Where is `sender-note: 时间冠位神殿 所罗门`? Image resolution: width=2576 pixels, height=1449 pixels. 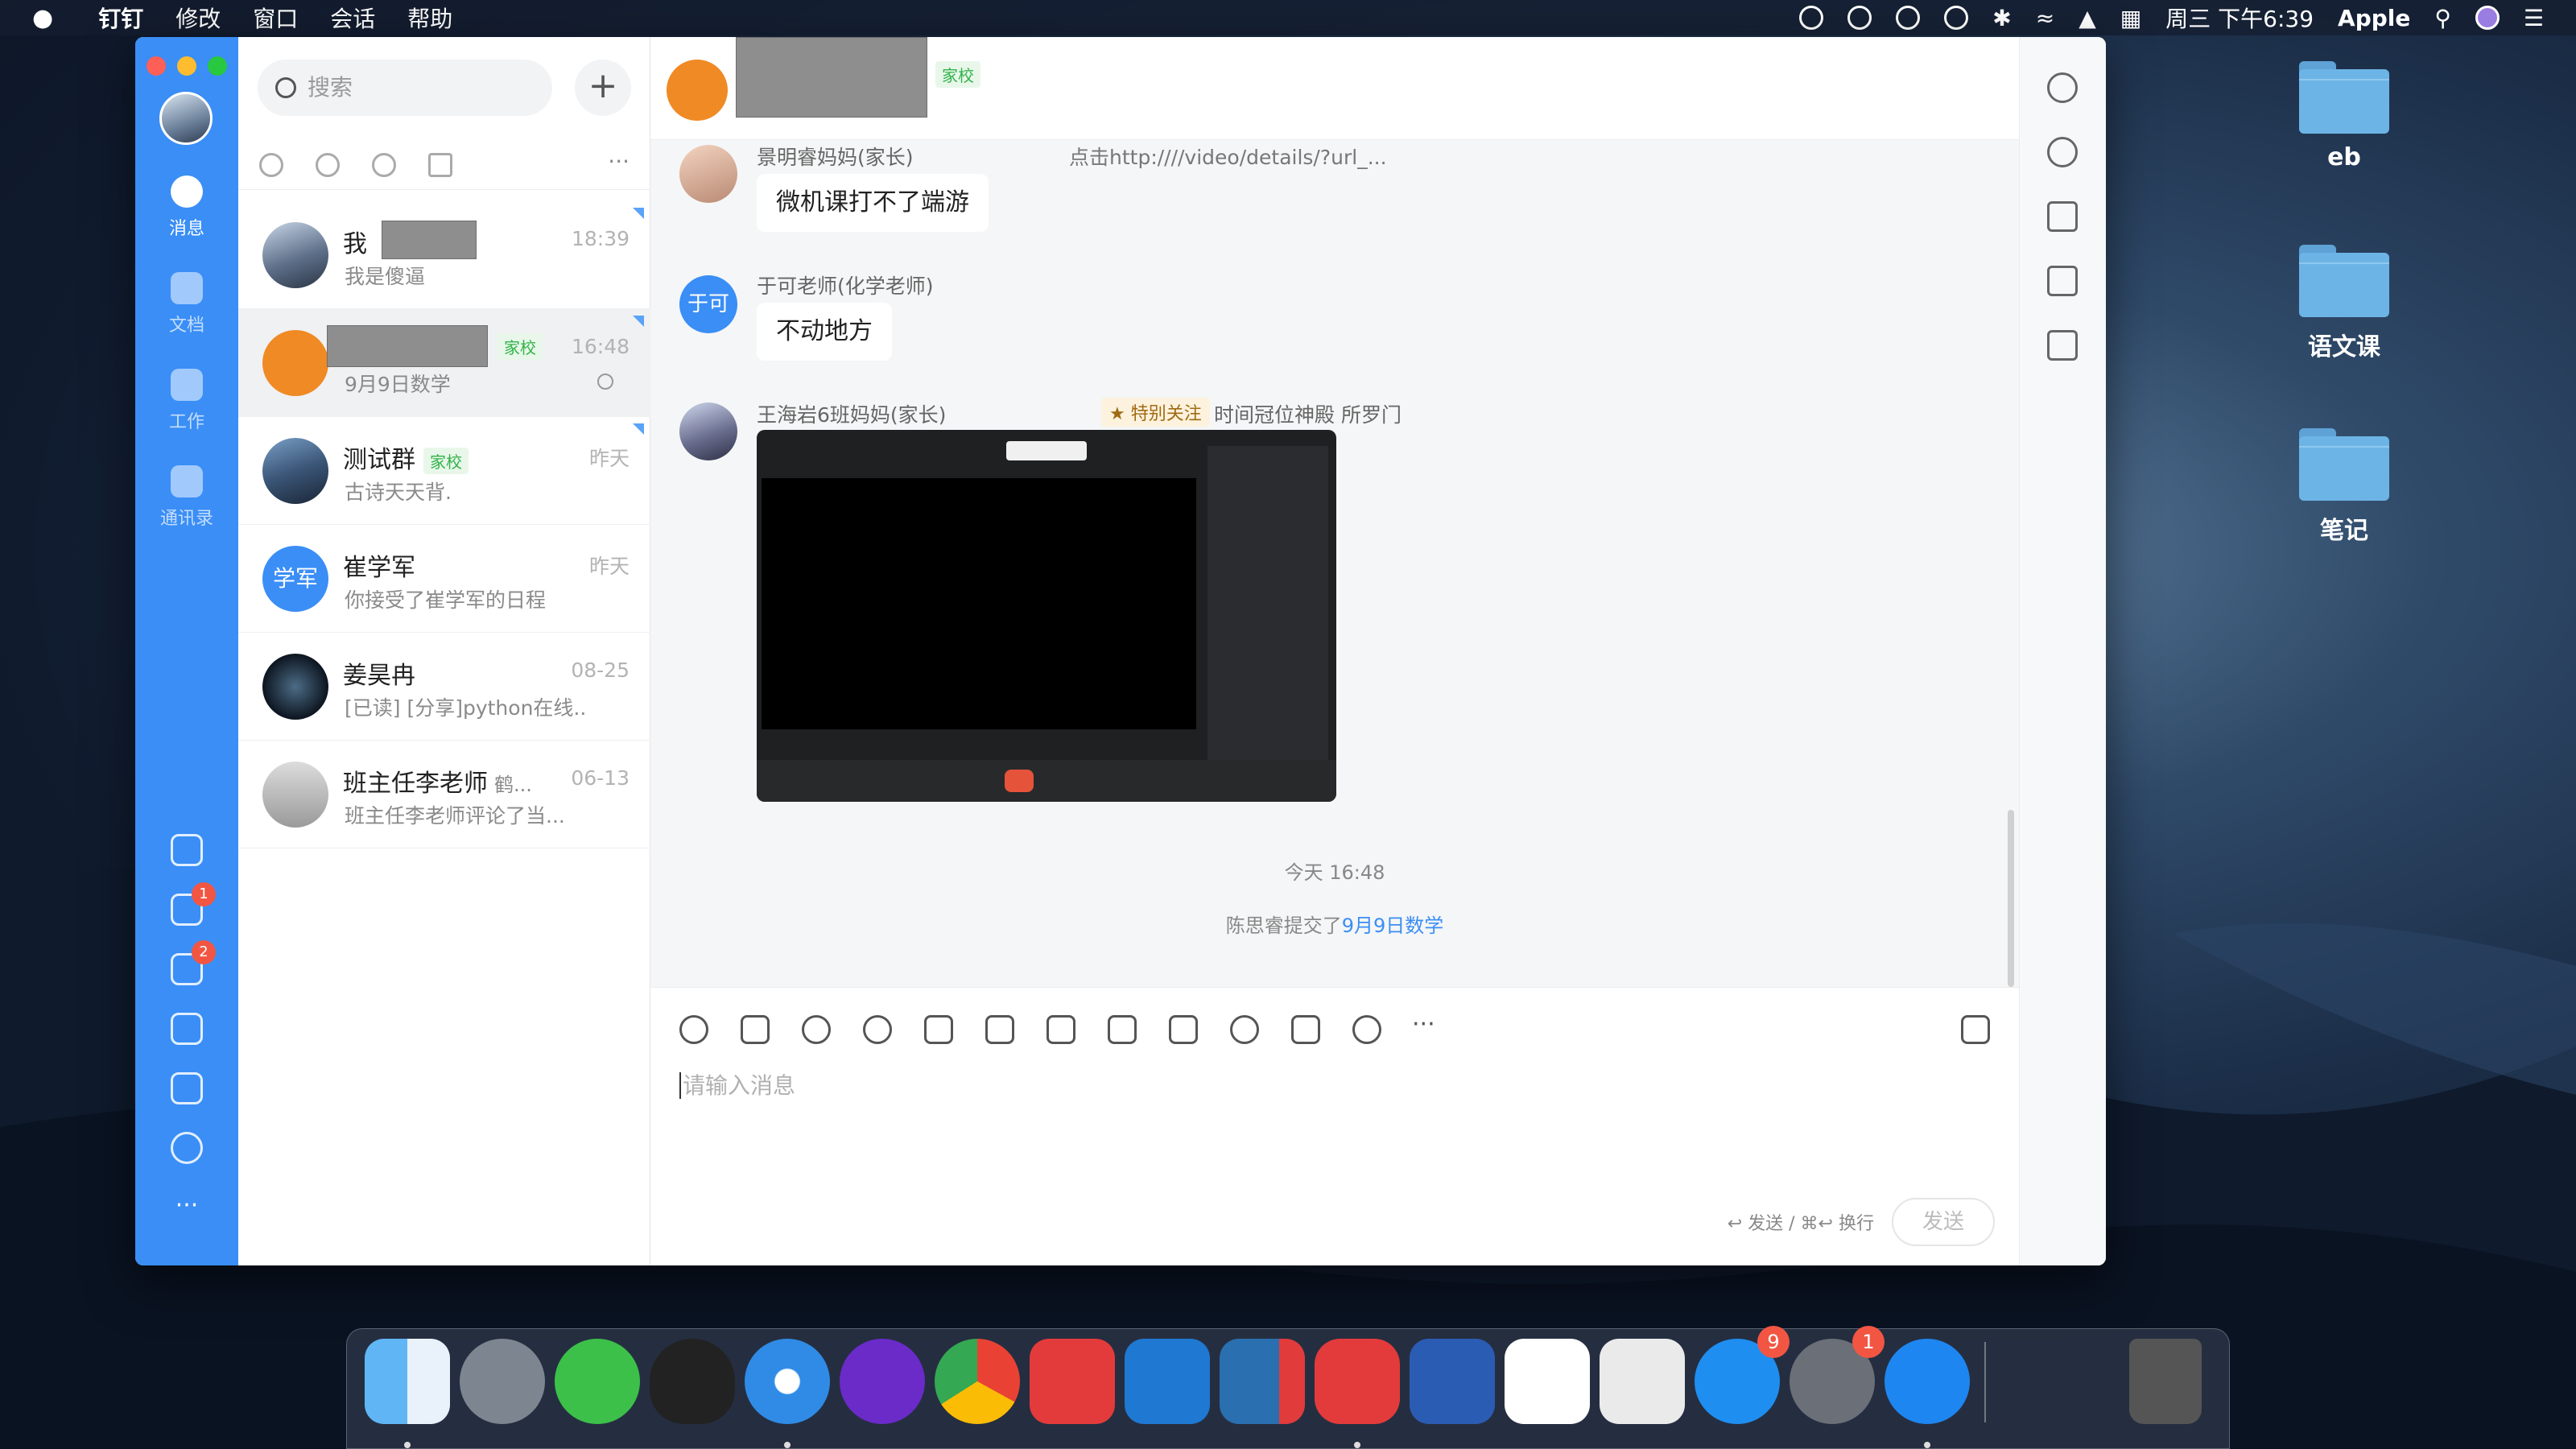
sender-note: 时间冠位神殿 所罗门 is located at coordinates (1308, 415).